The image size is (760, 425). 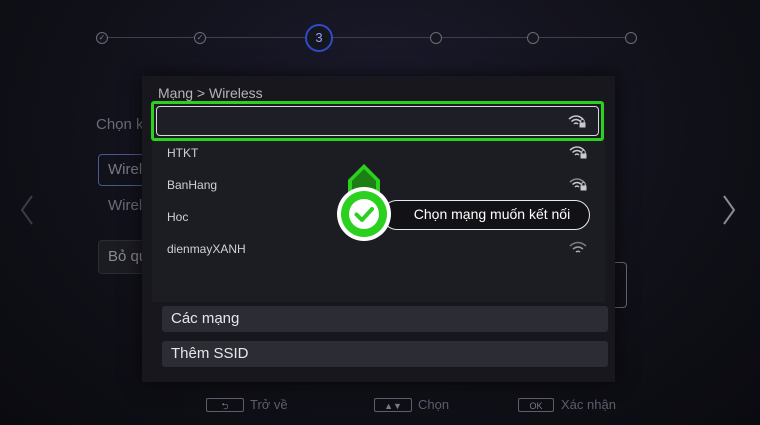 I want to click on chevron-left-icon, so click(x=27, y=210).